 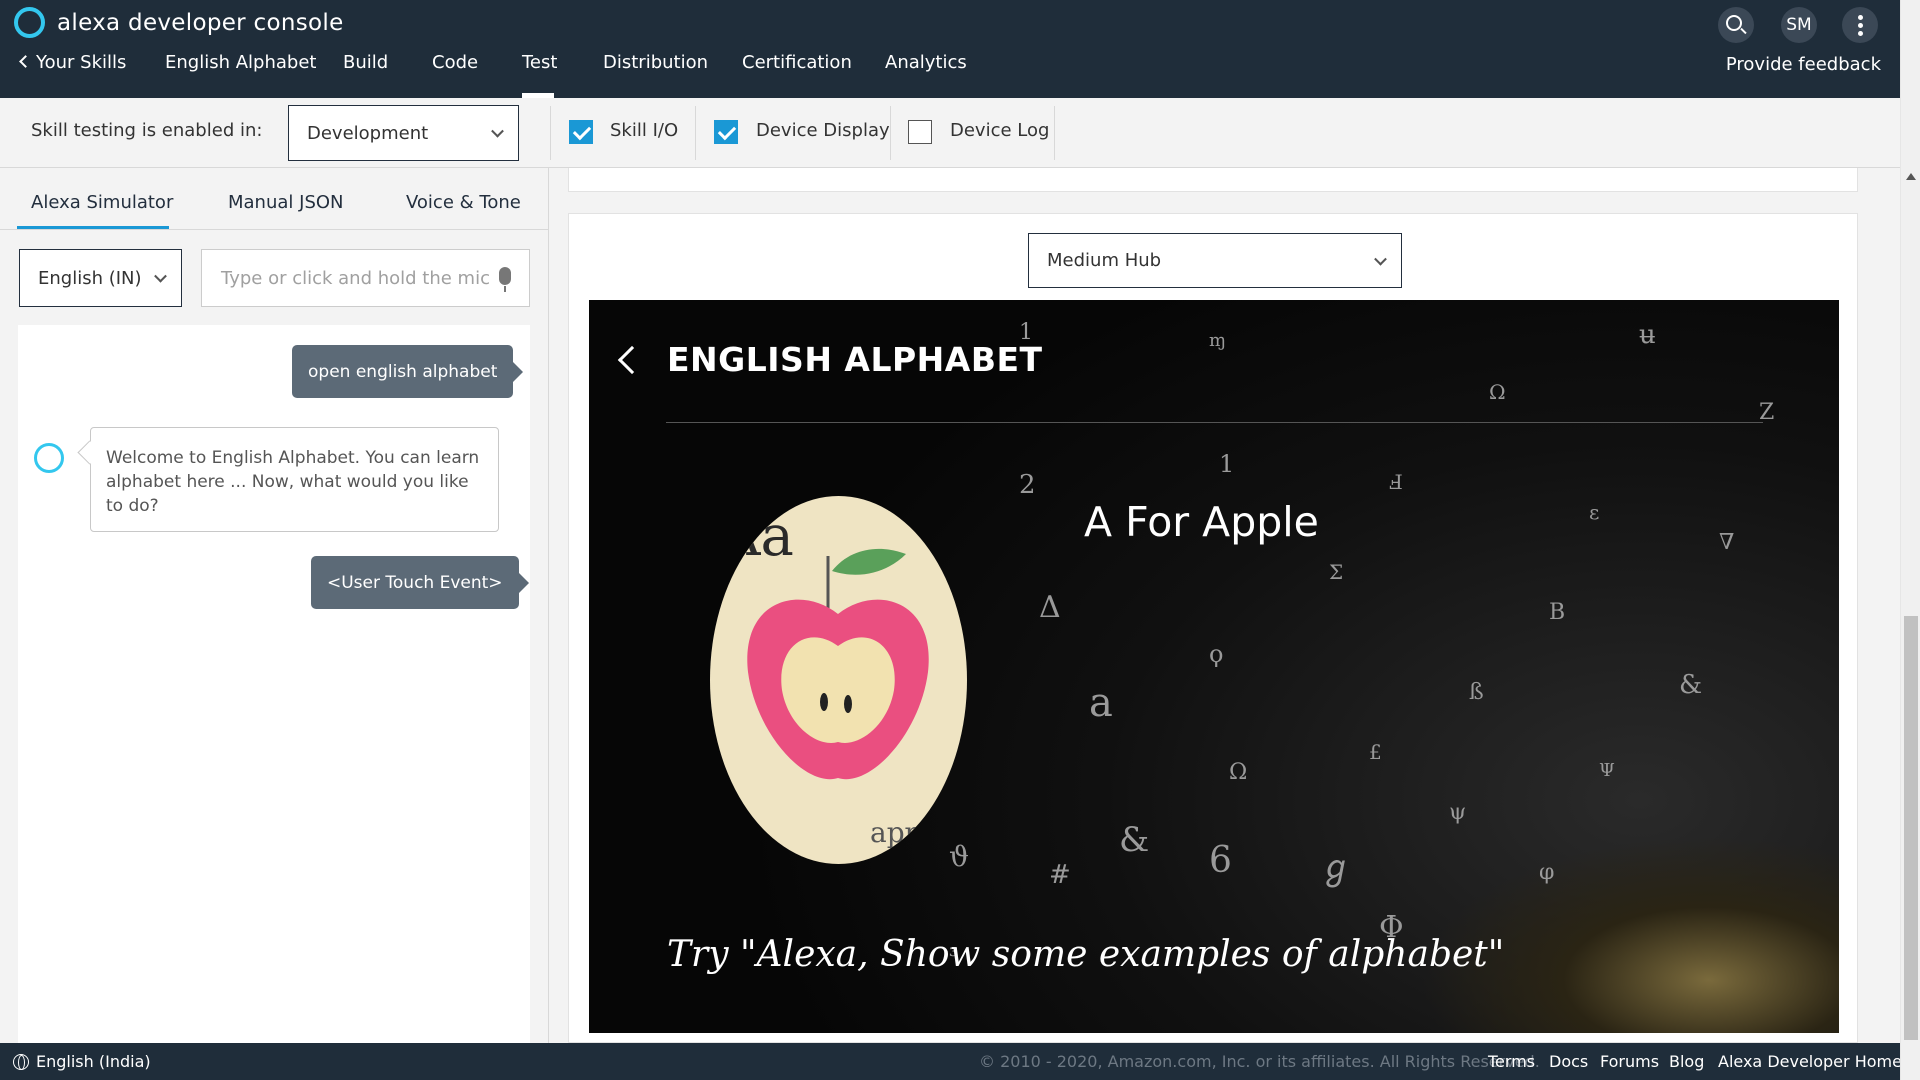 I want to click on screen-title: ENGLISH ALPHABET, so click(x=855, y=359).